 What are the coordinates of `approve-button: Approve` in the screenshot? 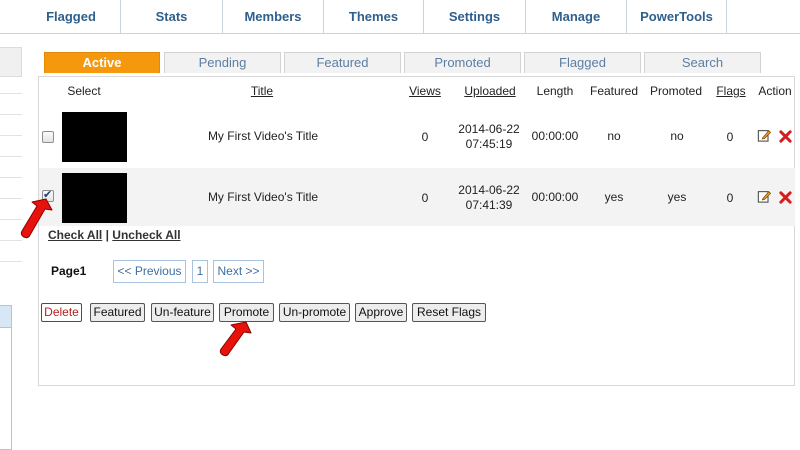 It's located at (381, 312).